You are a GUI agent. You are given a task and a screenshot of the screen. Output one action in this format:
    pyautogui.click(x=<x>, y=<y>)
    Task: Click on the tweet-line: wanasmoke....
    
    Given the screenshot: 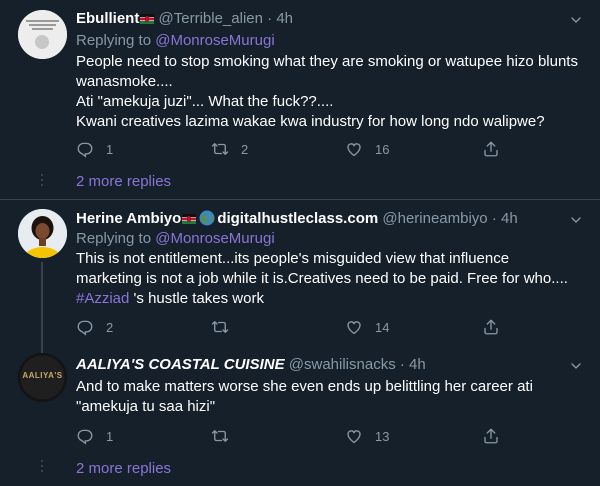 What is the action you would take?
    pyautogui.click(x=124, y=81)
    